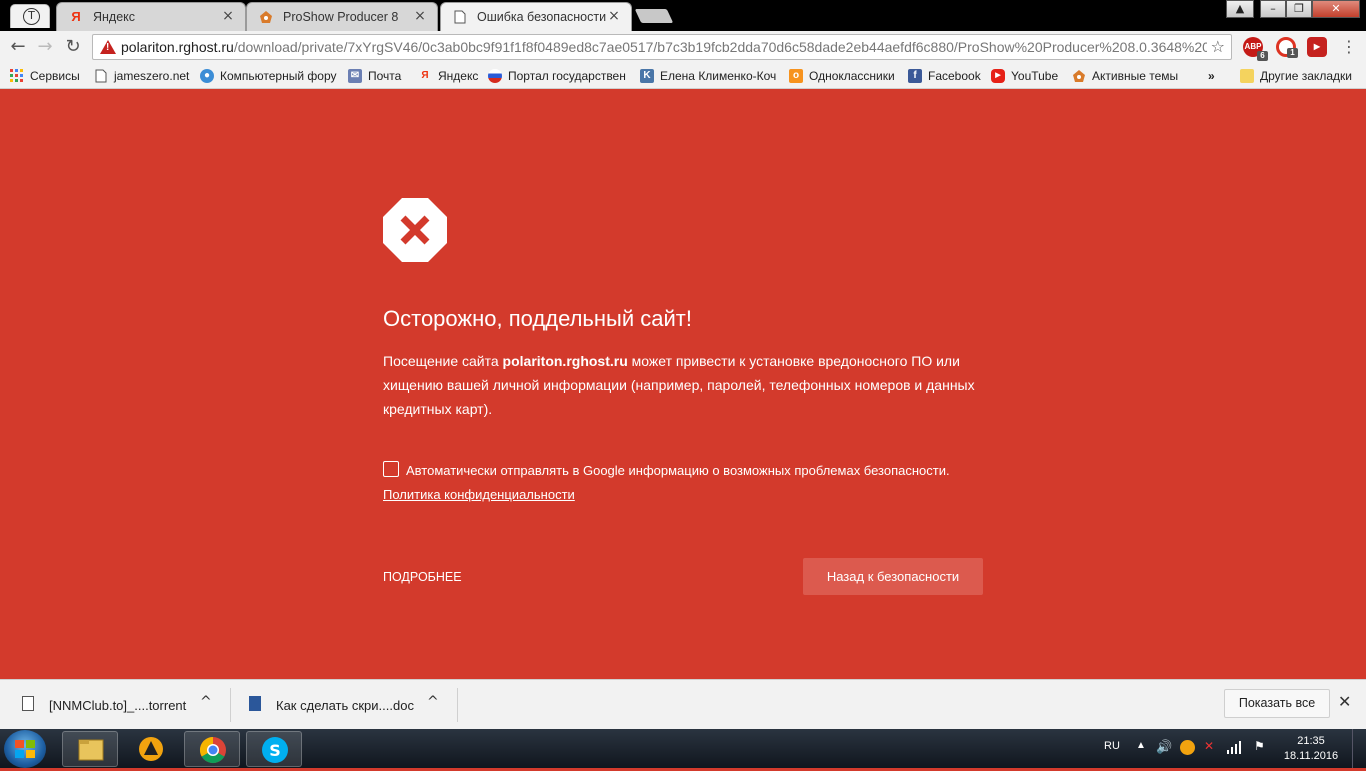 The image size is (1366, 771). I want to click on back-arrow-icon: ←, so click(18, 47).